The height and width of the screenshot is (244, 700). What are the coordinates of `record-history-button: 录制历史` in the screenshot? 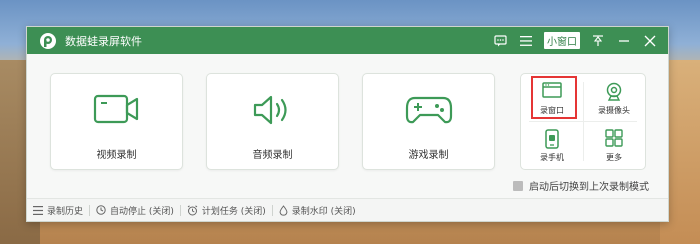 It's located at (58, 210).